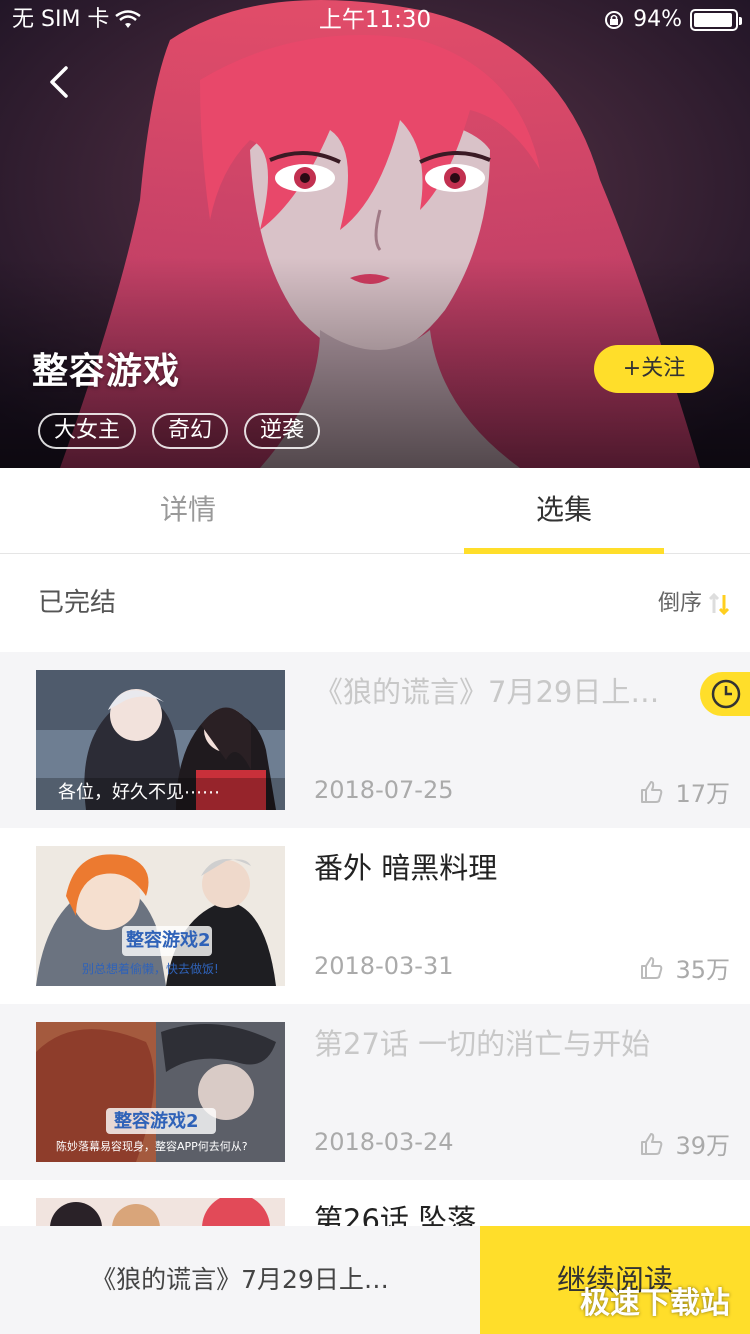 Image resolution: width=750 pixels, height=1334 pixels. What do you see at coordinates (87, 431) in the screenshot?
I see `genre-tag: 大女主` at bounding box center [87, 431].